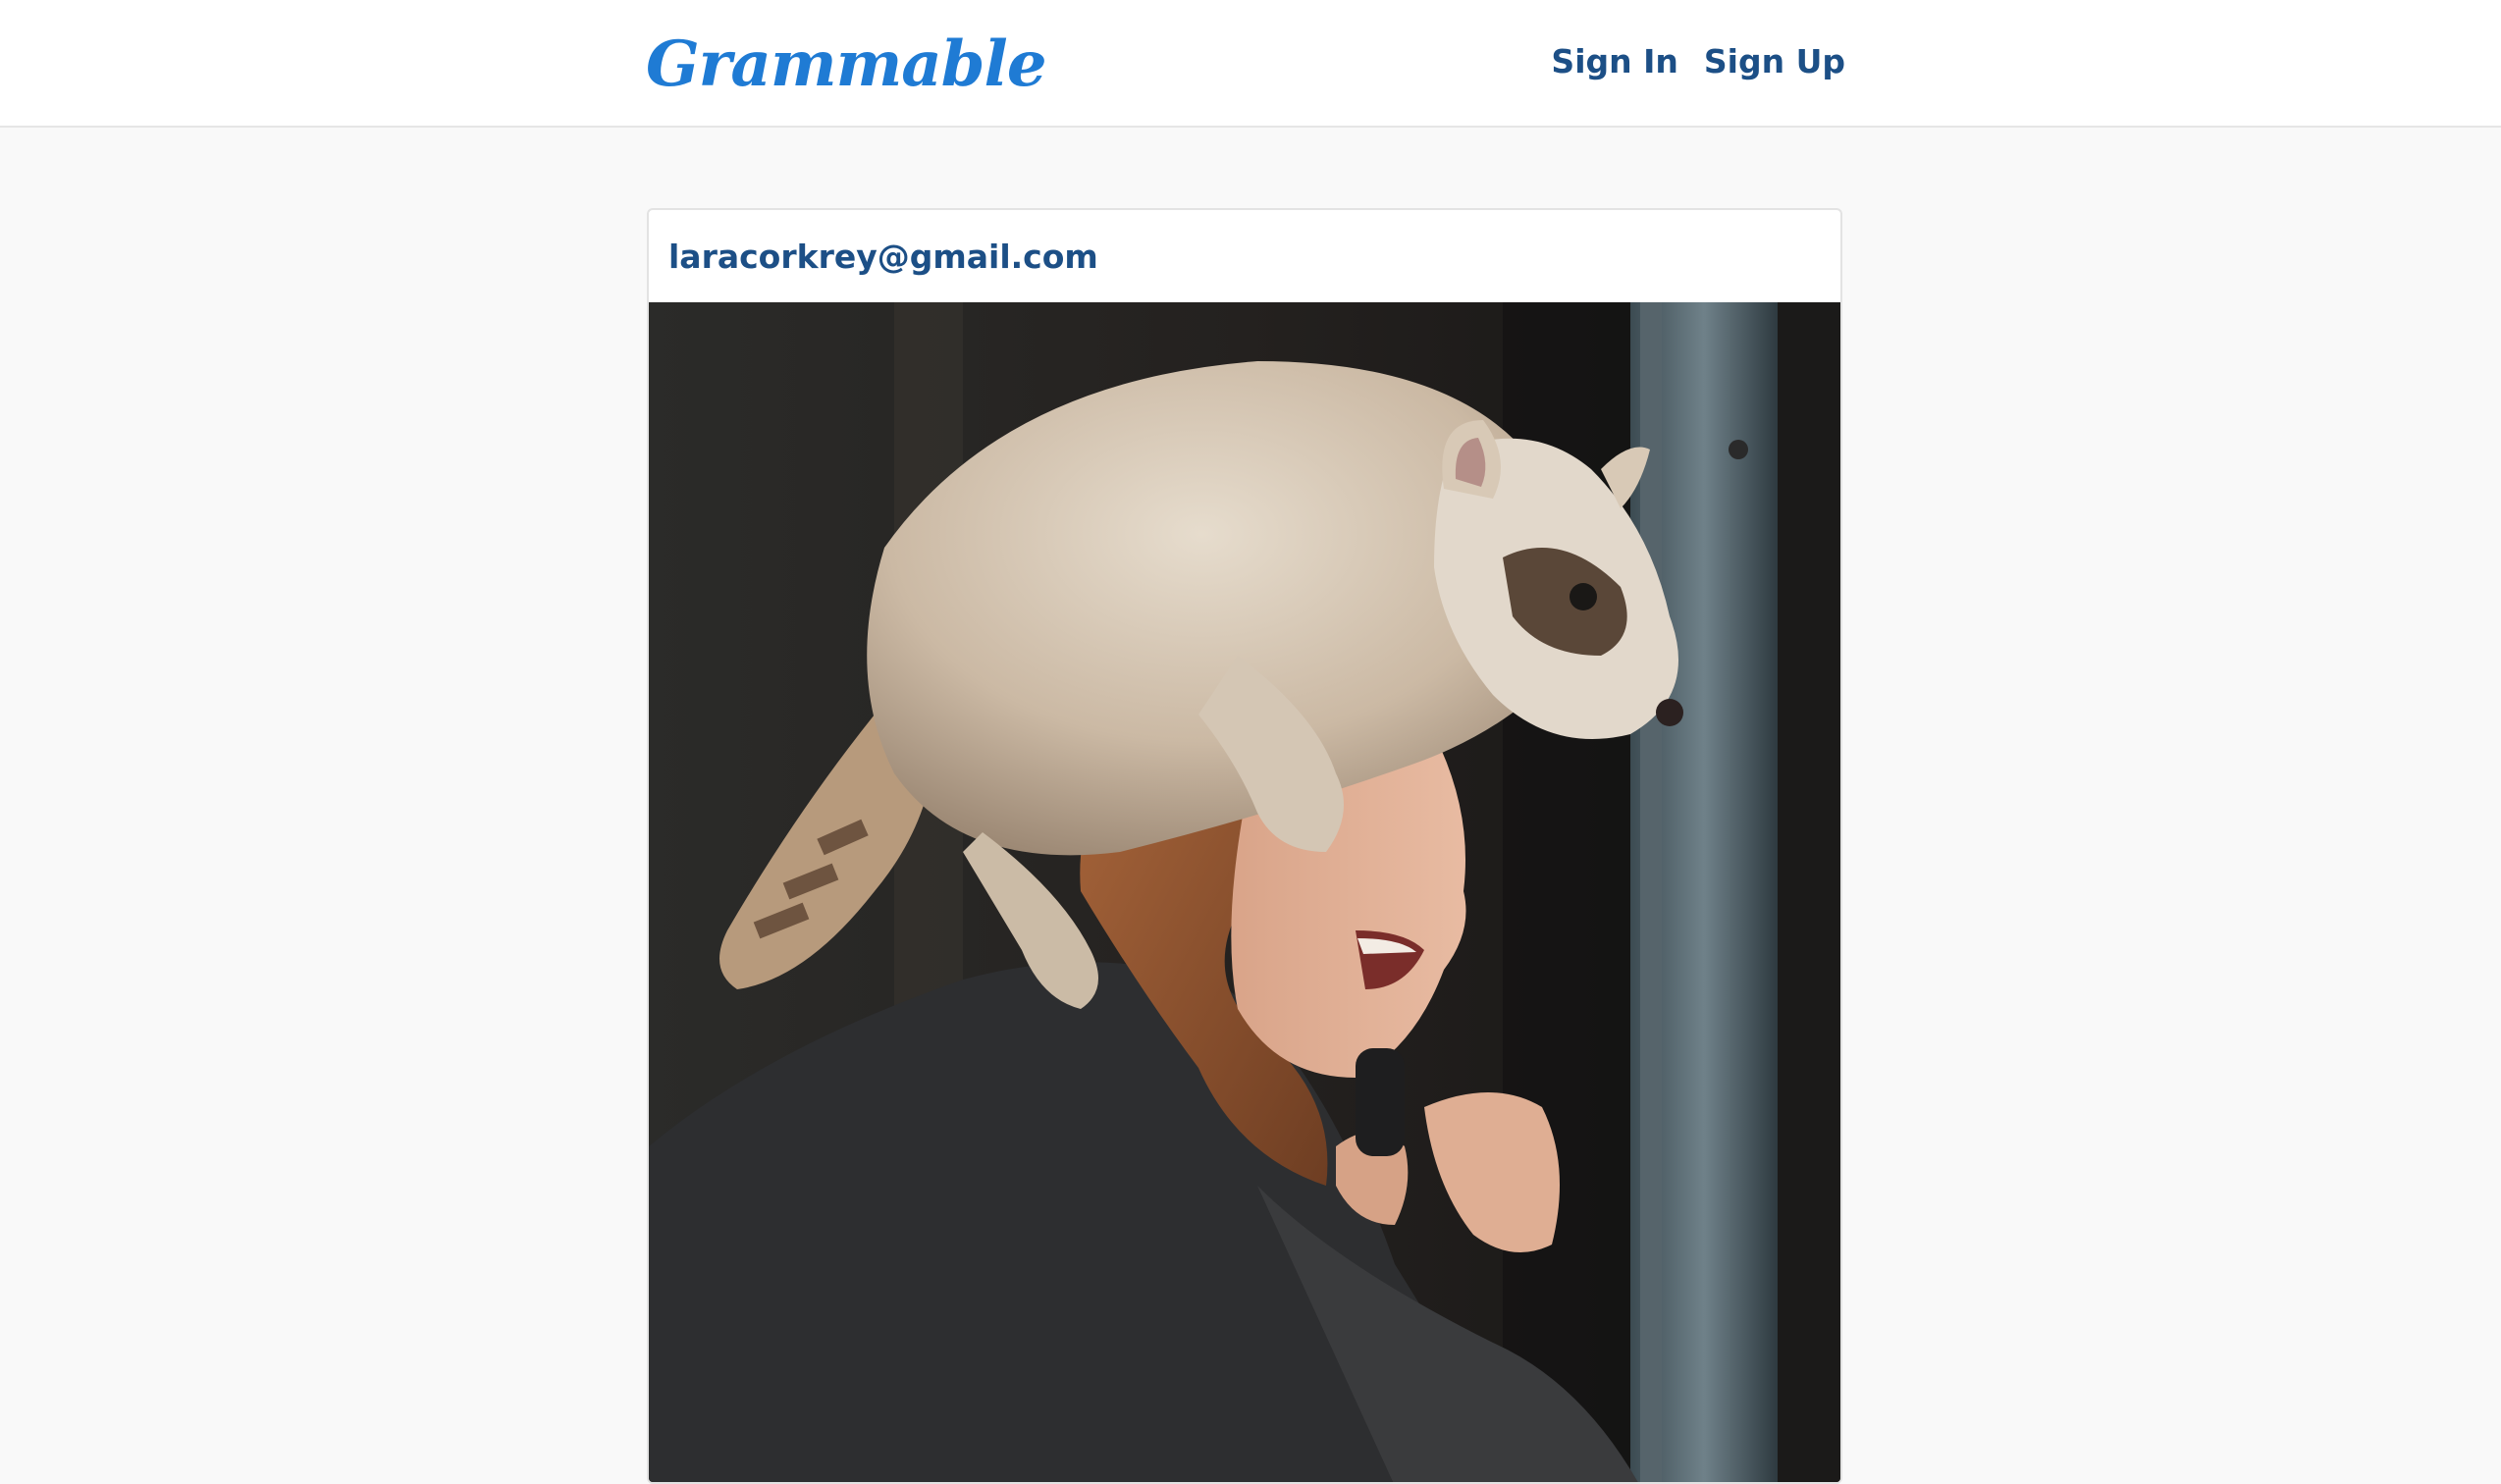  Describe the element at coordinates (1250, 64) in the screenshot. I see `navbar: Grammable Sign In Sign Up` at that location.